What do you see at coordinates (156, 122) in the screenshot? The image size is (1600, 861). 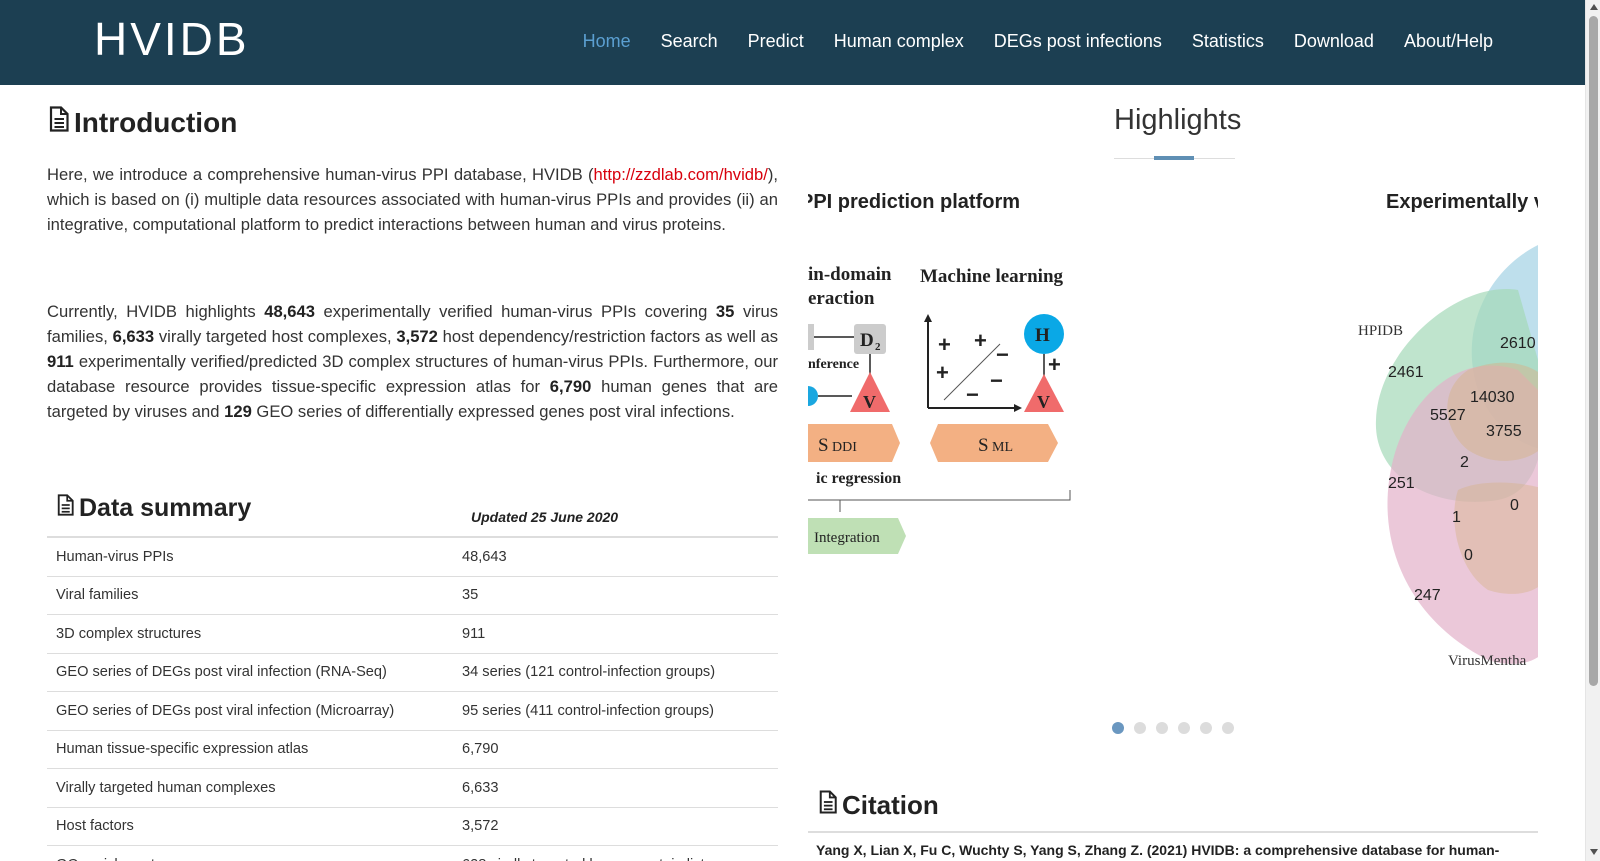 I see `introduction-title: Introduction` at bounding box center [156, 122].